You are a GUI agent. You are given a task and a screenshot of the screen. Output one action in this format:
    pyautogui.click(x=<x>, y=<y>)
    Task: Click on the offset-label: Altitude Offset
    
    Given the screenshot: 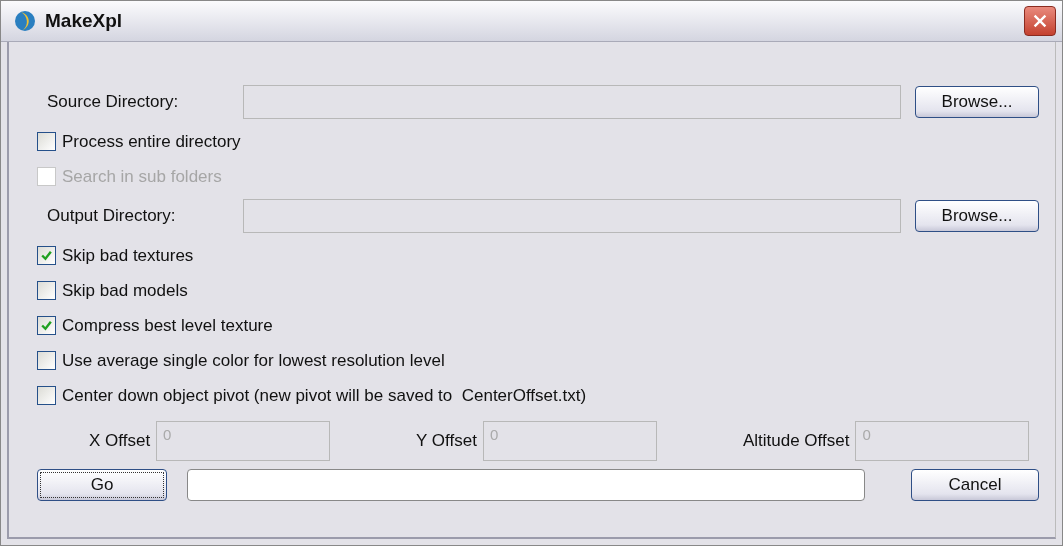 What is the action you would take?
    pyautogui.click(x=796, y=441)
    